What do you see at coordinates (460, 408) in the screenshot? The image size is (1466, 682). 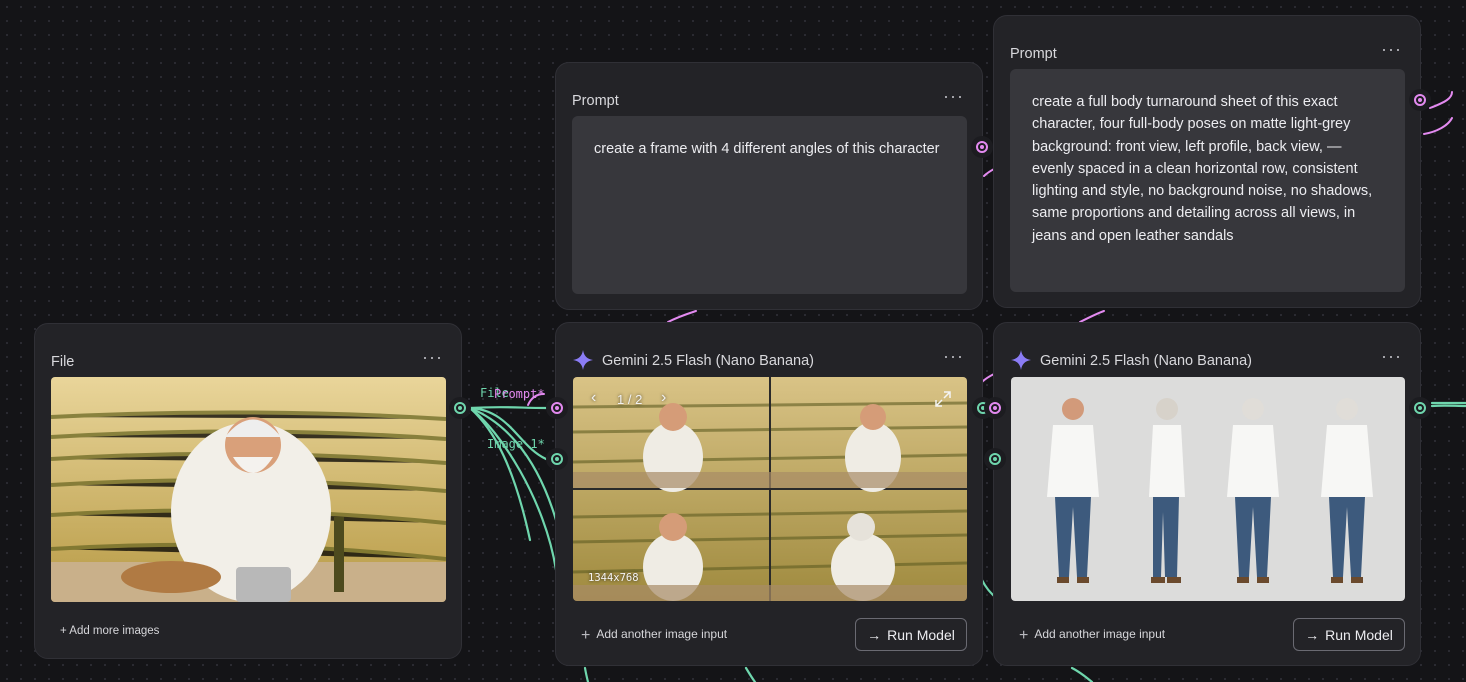 I see `file-output-handle` at bounding box center [460, 408].